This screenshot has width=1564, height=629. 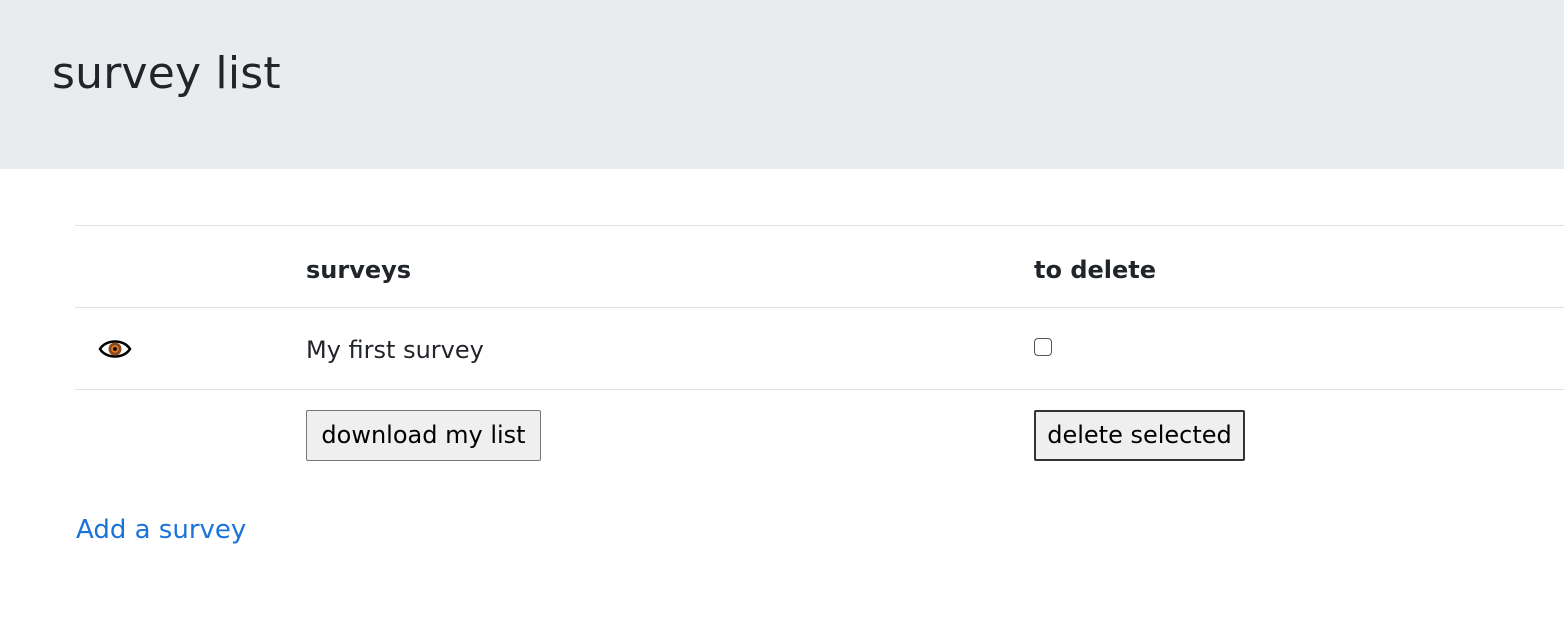 What do you see at coordinates (819, 389) in the screenshot?
I see `row-rule` at bounding box center [819, 389].